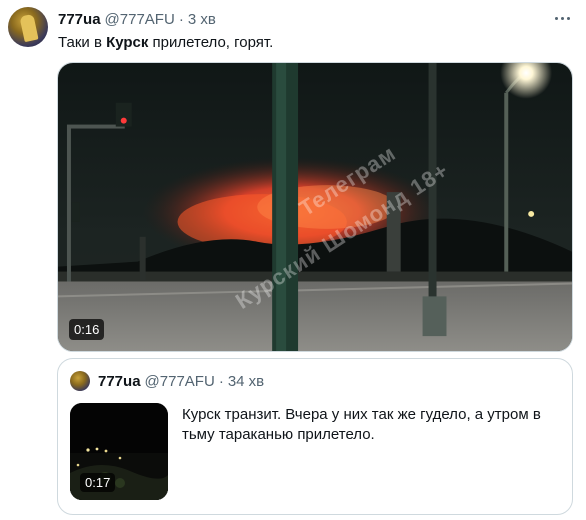  What do you see at coordinates (562, 18) in the screenshot?
I see `more-horizontal-icon` at bounding box center [562, 18].